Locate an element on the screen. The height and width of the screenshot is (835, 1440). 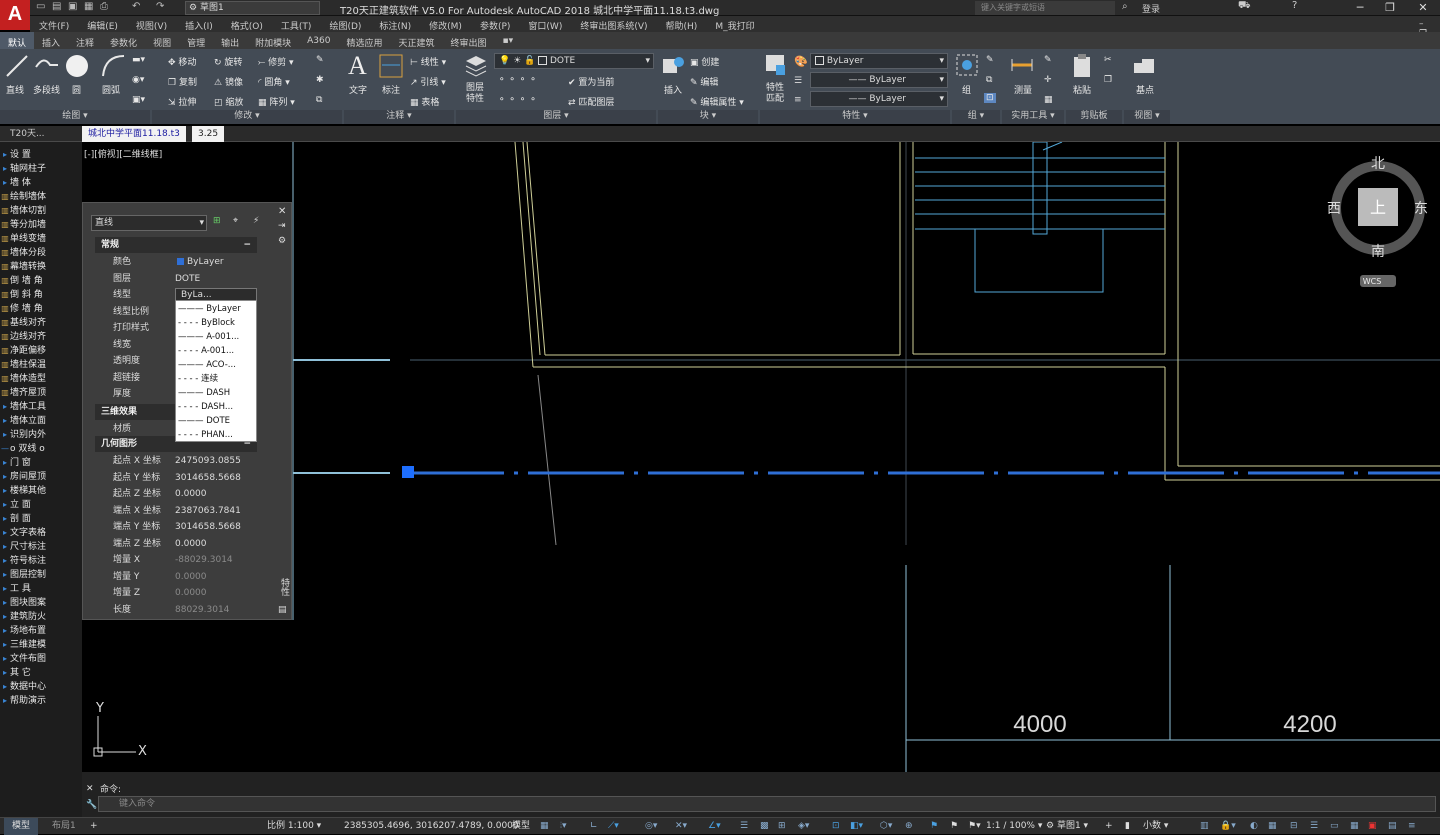
menu-tools: 工具(T) is located at coordinates (296, 24).